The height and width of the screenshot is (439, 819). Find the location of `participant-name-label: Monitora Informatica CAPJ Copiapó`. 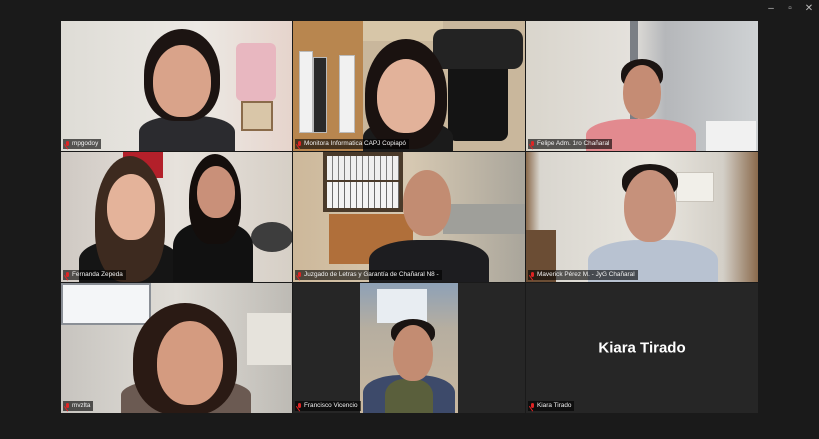

participant-name-label: Monitora Informatica CAPJ Copiapó is located at coordinates (352, 144).